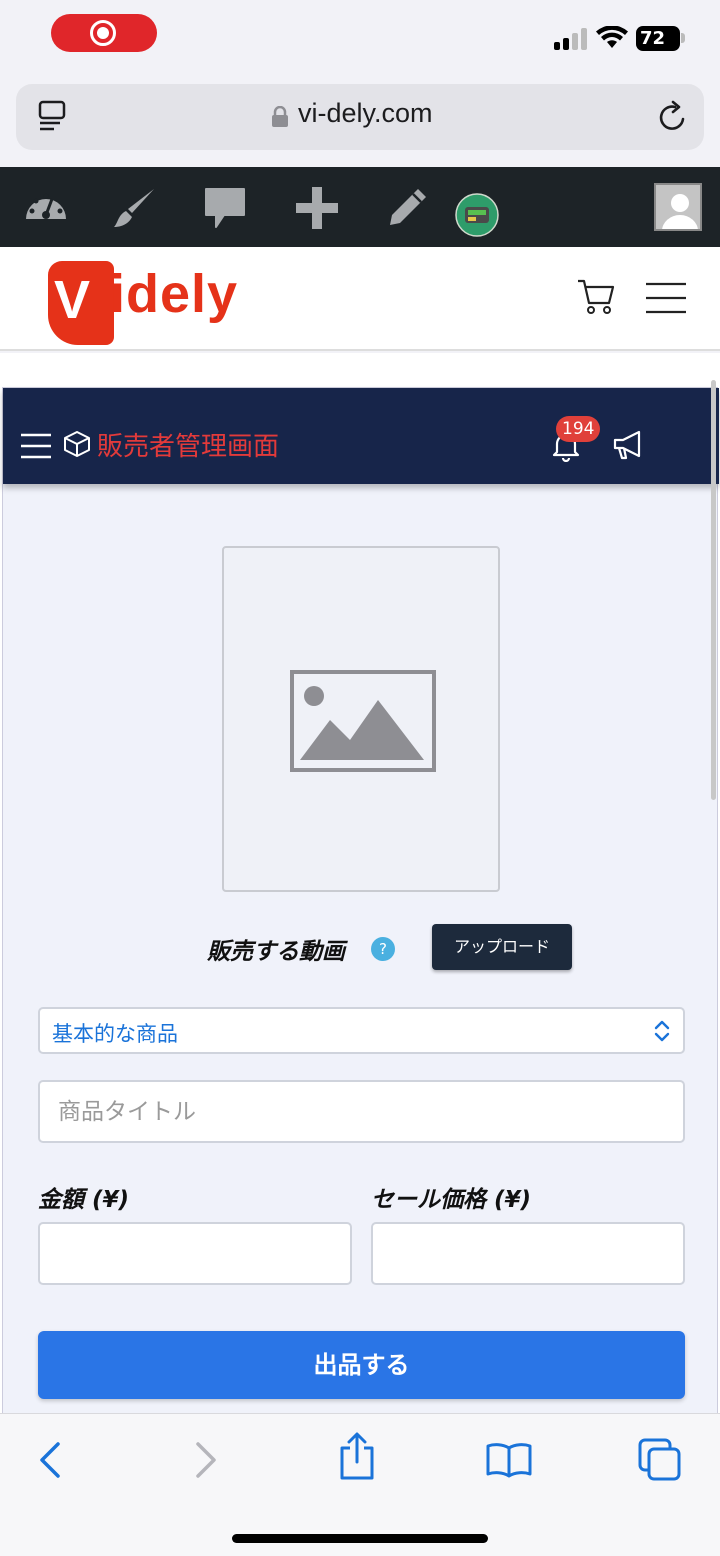  Describe the element at coordinates (596, 297) in the screenshot. I see `cart-icon` at that location.